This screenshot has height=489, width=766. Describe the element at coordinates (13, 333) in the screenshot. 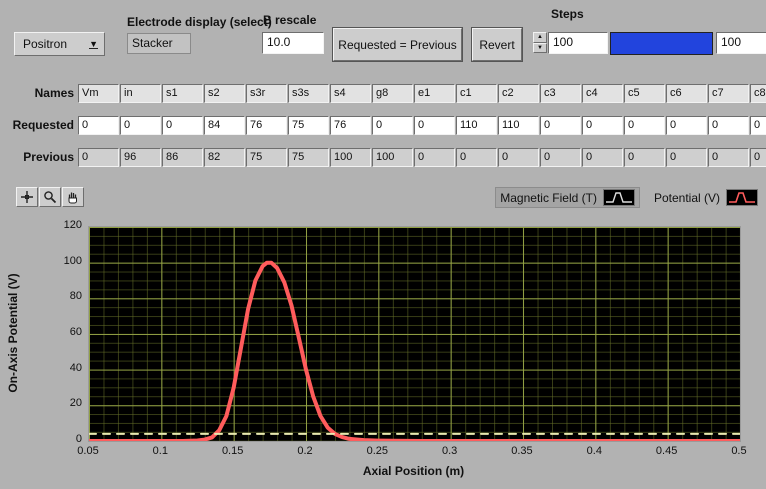

I see `y-axis-label: On-Axis Potential (V)` at that location.